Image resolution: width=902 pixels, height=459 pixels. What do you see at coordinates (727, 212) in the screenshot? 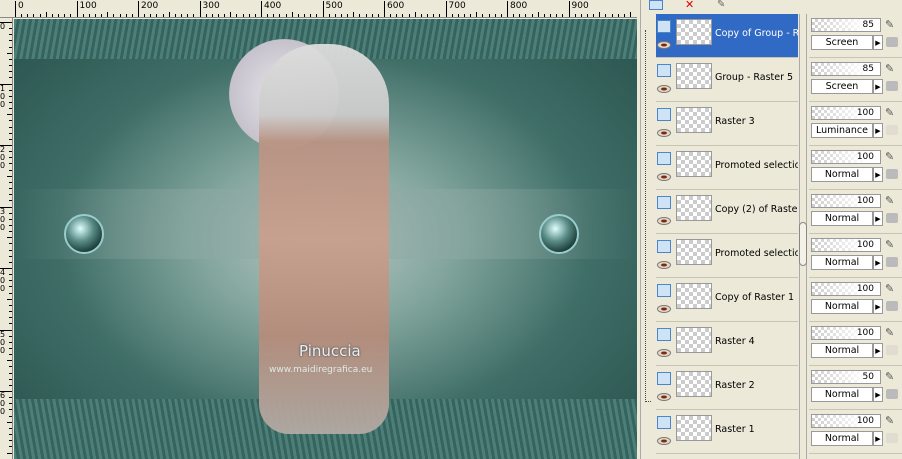
I see `layer-row: Copy (2) of Raster 1` at bounding box center [727, 212].